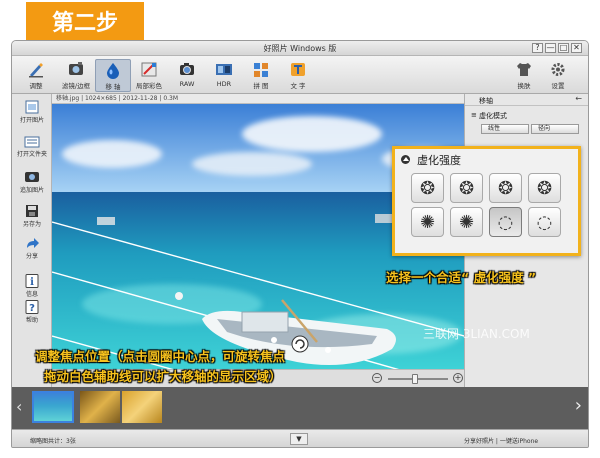  What do you see at coordinates (224, 69) in the screenshot?
I see `hdr-icon` at bounding box center [224, 69].